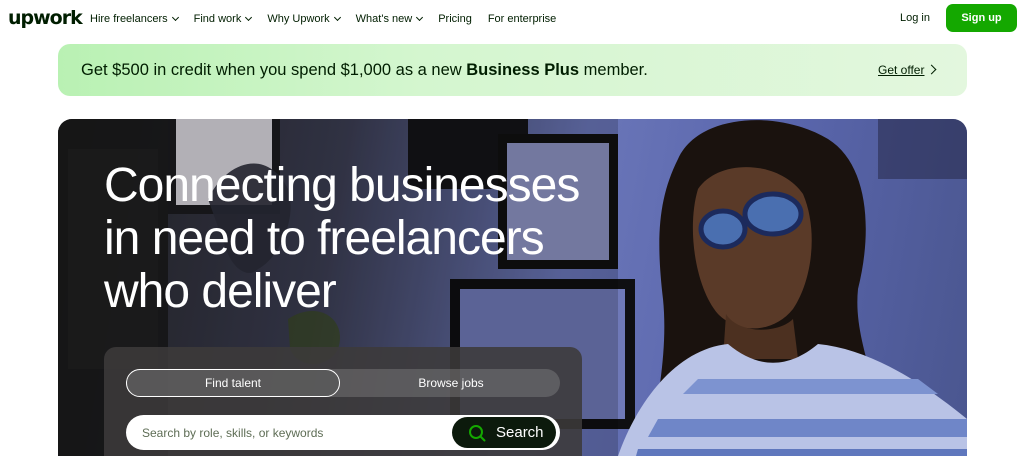 This screenshot has width=1024, height=456. Describe the element at coordinates (384, 18) in the screenshot. I see `nav-link-label: What's new` at that location.